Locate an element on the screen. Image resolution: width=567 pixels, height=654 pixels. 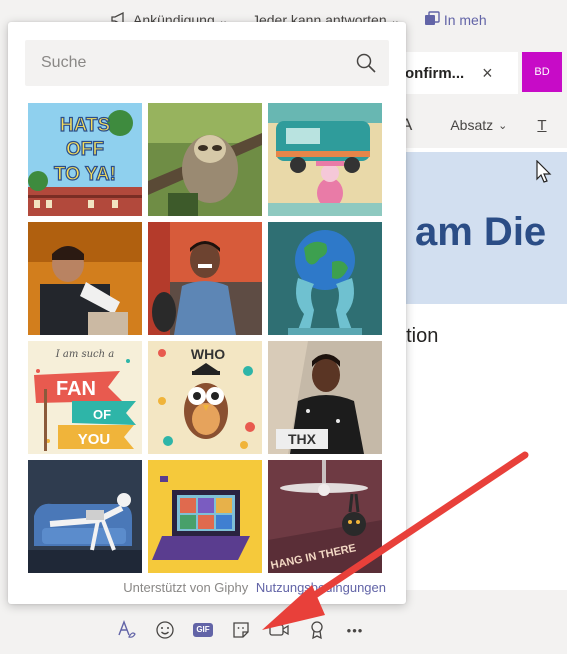
gif-man-laughing is located at coordinates (205, 278).